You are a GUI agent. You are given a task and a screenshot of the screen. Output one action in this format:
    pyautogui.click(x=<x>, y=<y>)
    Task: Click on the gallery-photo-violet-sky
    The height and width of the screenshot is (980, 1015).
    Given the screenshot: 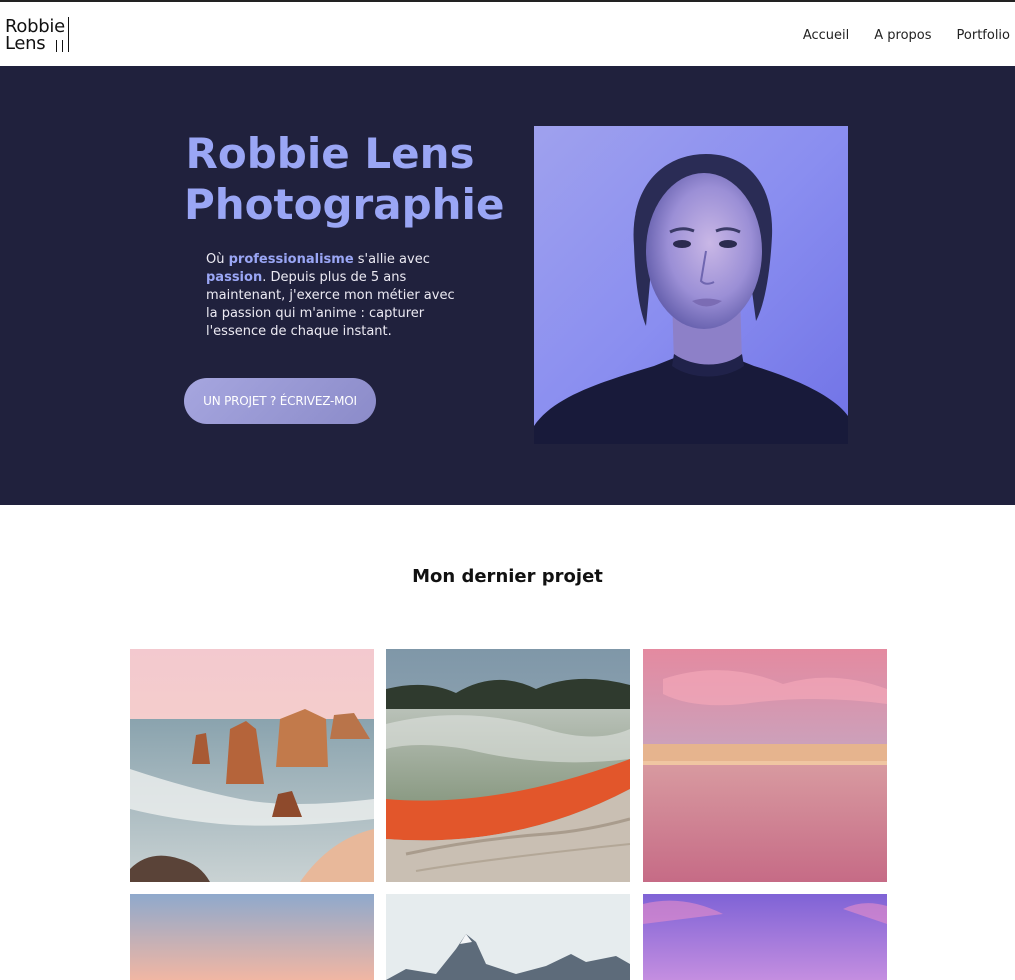 What is the action you would take?
    pyautogui.click(x=765, y=937)
    